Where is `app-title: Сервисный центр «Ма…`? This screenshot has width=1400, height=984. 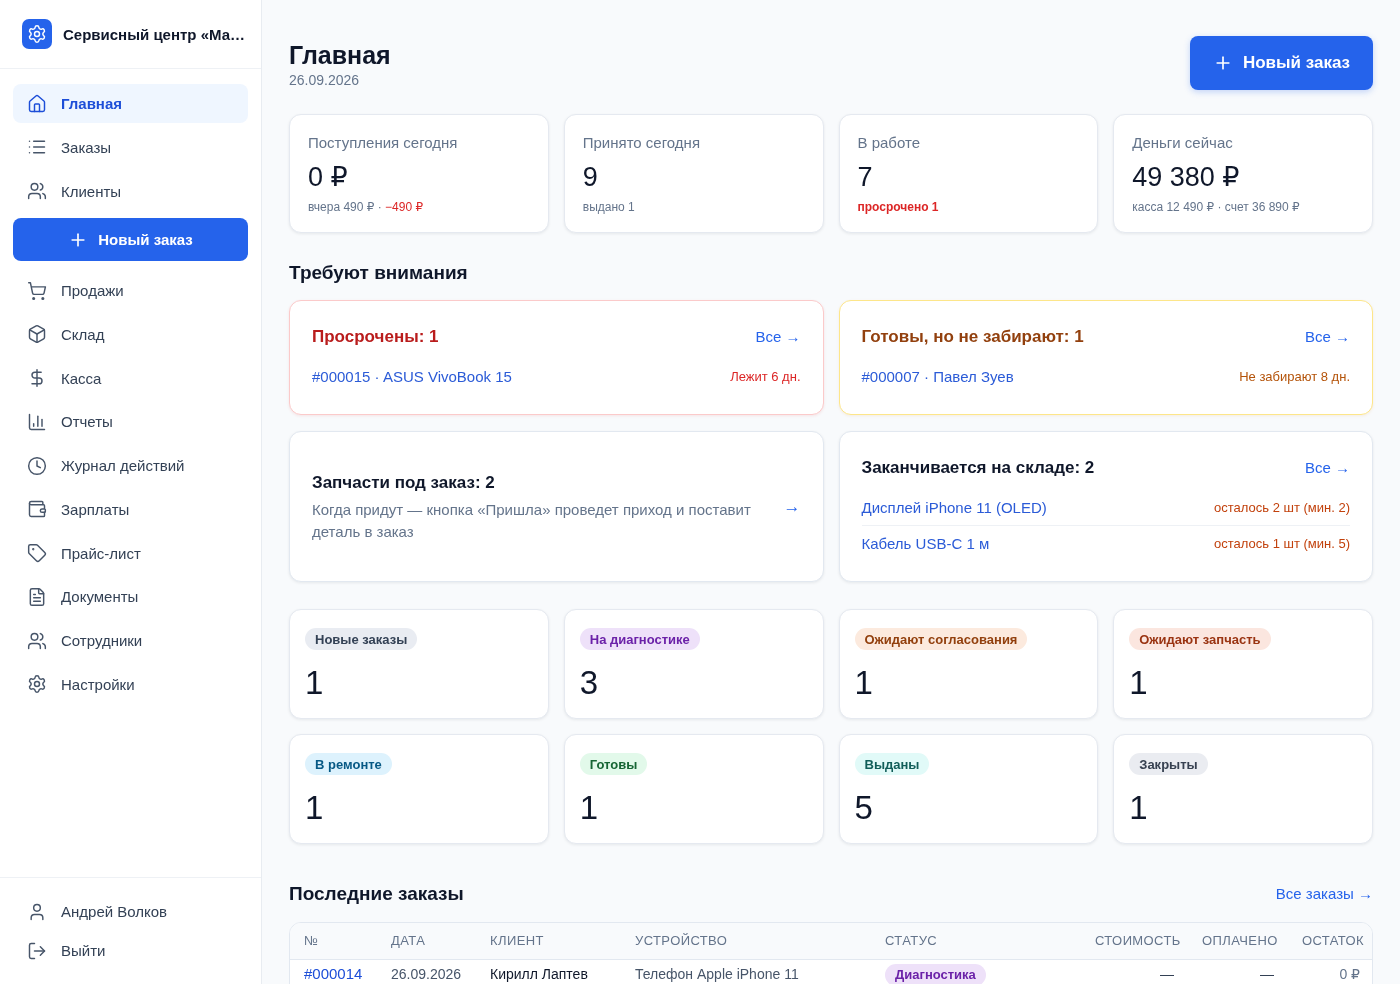
app-title: Сервисный центр «Ма… is located at coordinates (154, 34).